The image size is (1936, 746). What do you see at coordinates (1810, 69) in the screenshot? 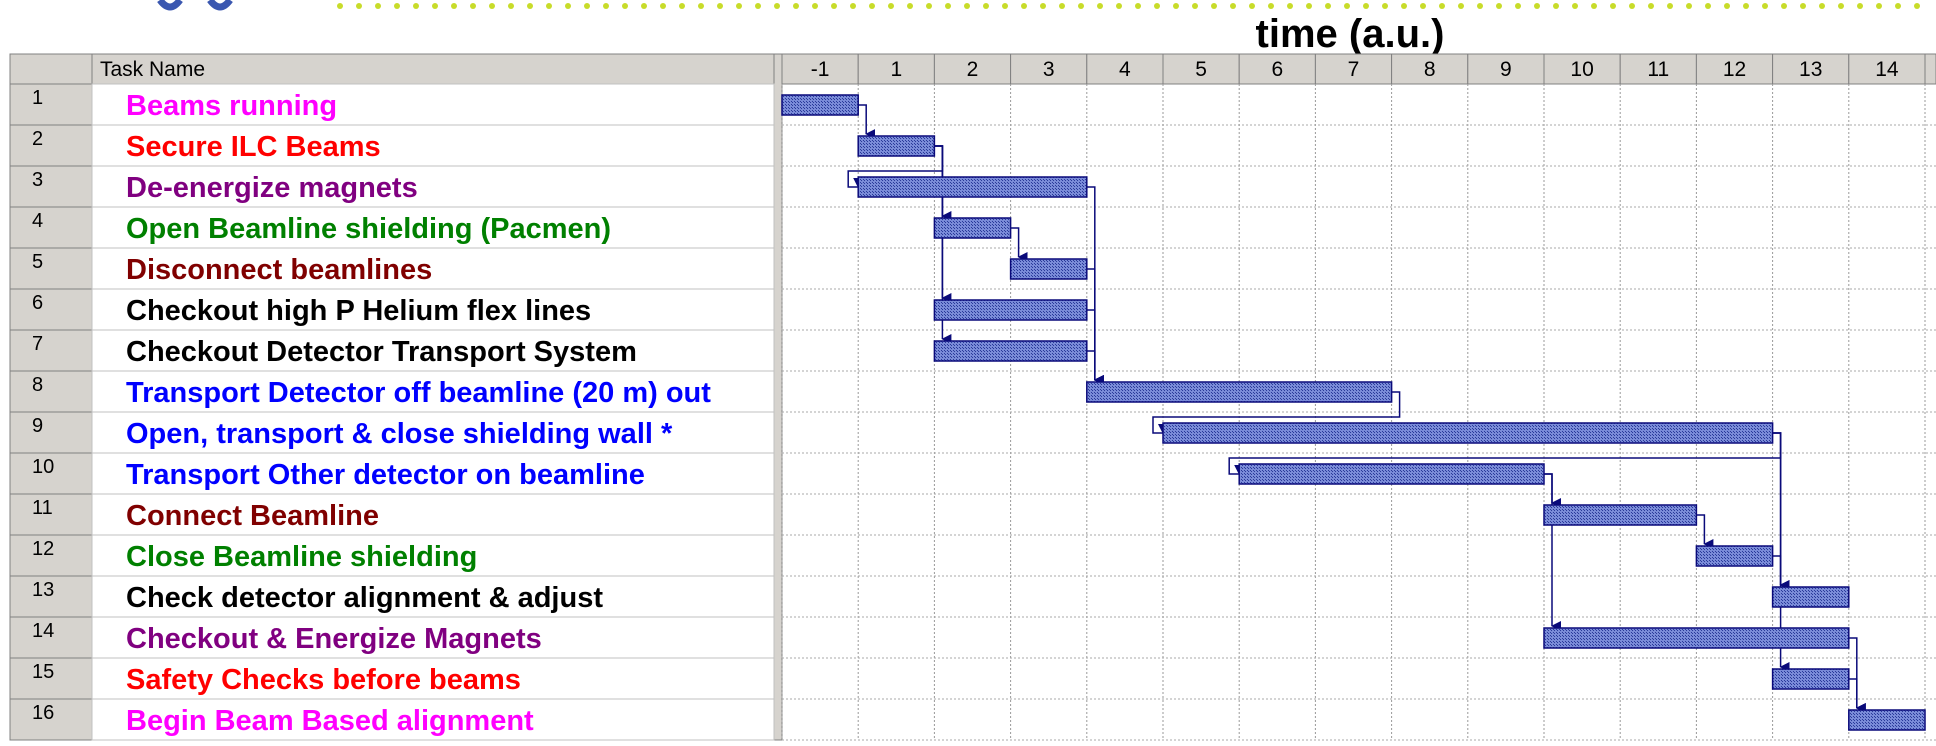
I see `timescale-label: 13` at bounding box center [1810, 69].